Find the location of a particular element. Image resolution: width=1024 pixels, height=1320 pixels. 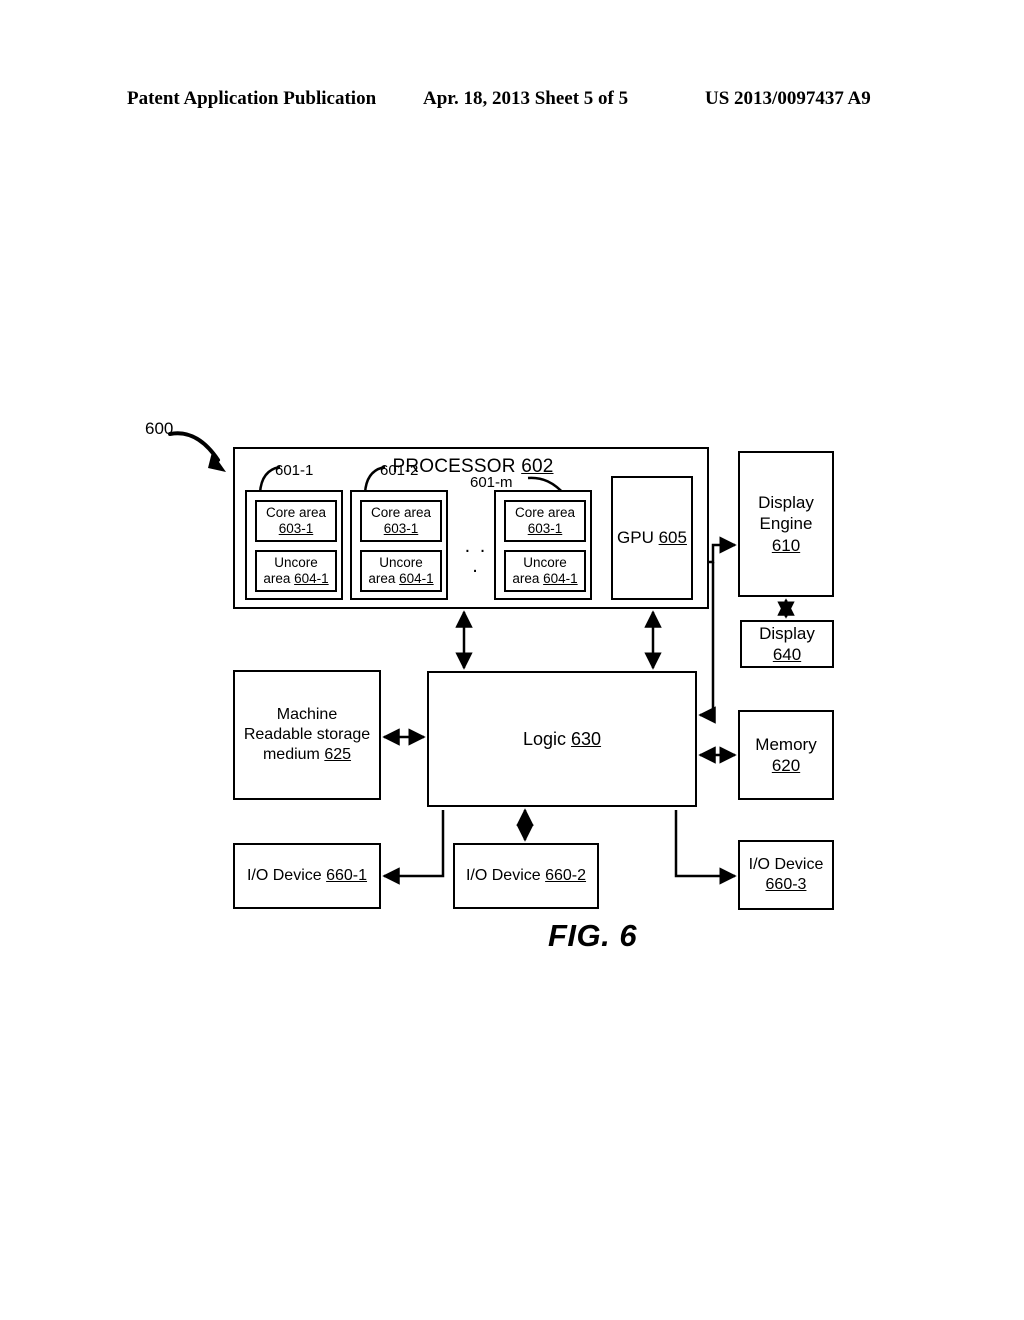

core-area-label-m: Core area 603-1 is located at coordinates (545, 520).